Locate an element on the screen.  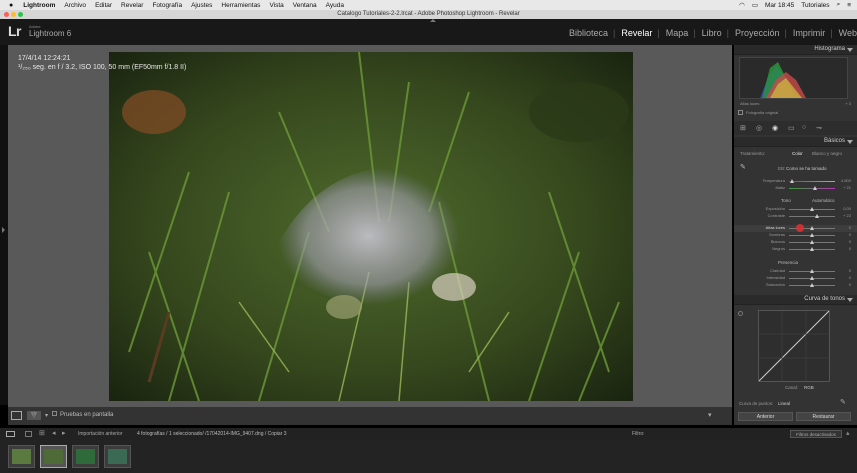
filter-select: Filtros desactivados is located at coordinates (816, 434).